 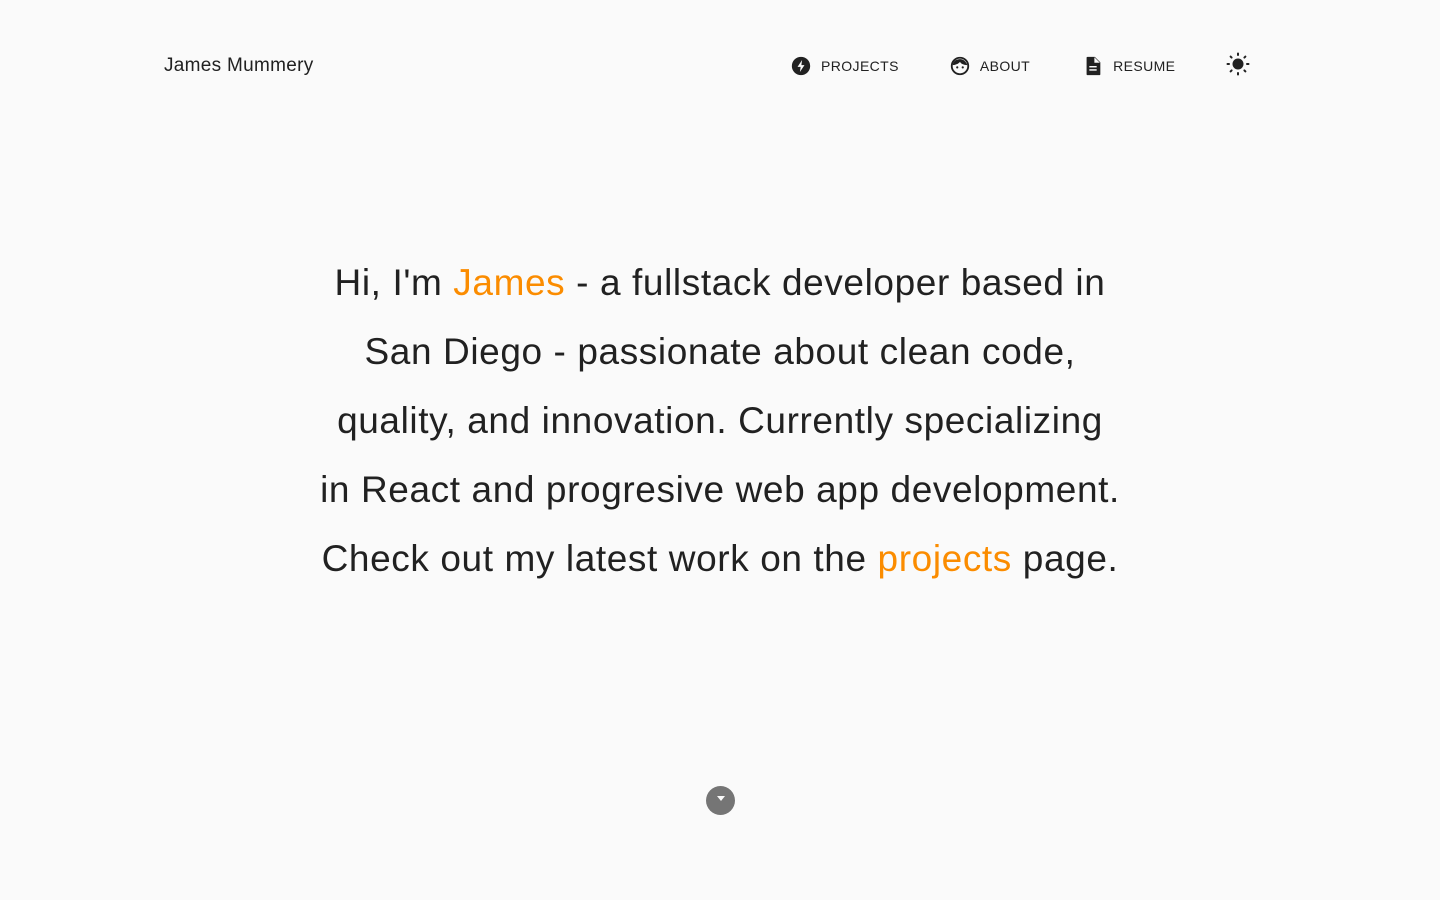 I want to click on nav-item-resume: RESUME, so click(x=1128, y=66).